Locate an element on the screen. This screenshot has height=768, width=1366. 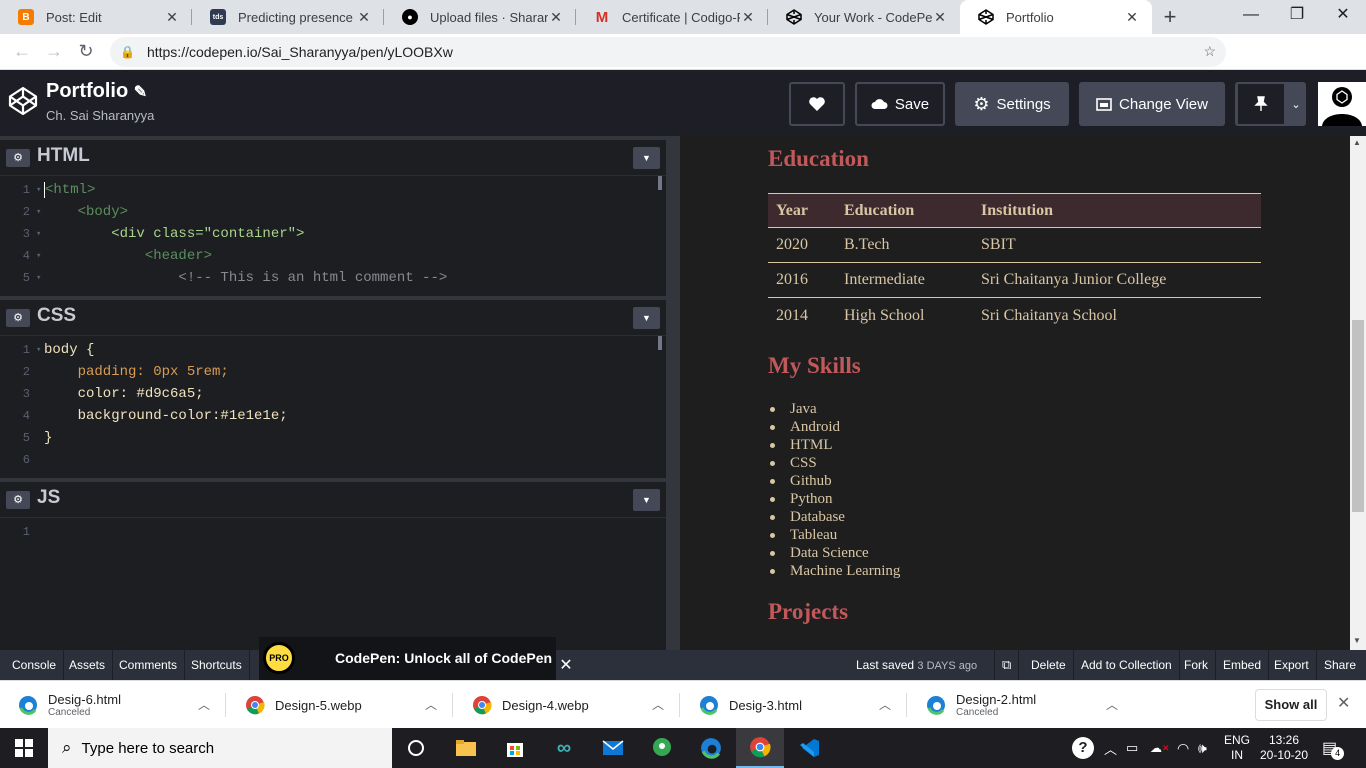
clock: 13:26 20-10-20 is located at coordinates (1284, 748).